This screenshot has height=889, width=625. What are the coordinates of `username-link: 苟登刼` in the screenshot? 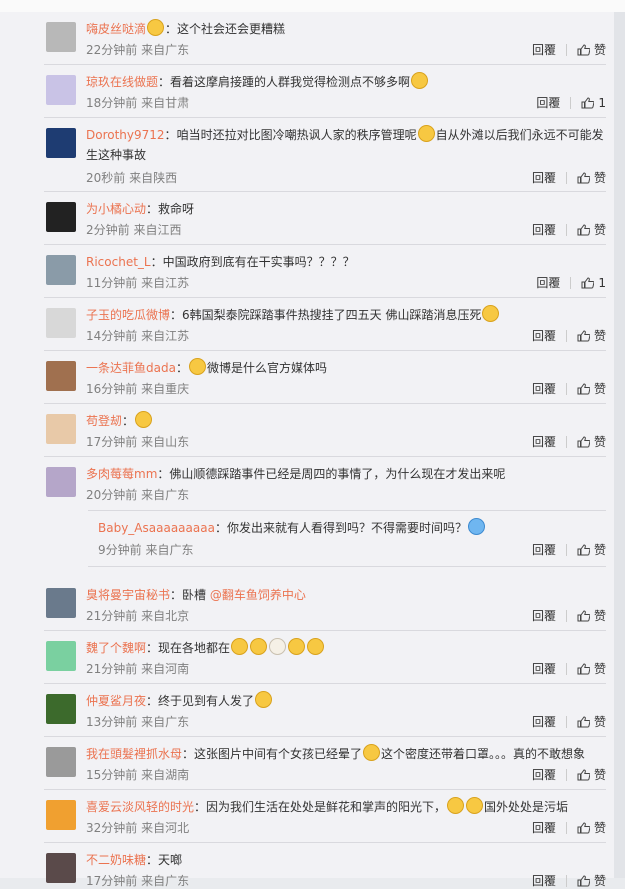 It's located at (104, 421).